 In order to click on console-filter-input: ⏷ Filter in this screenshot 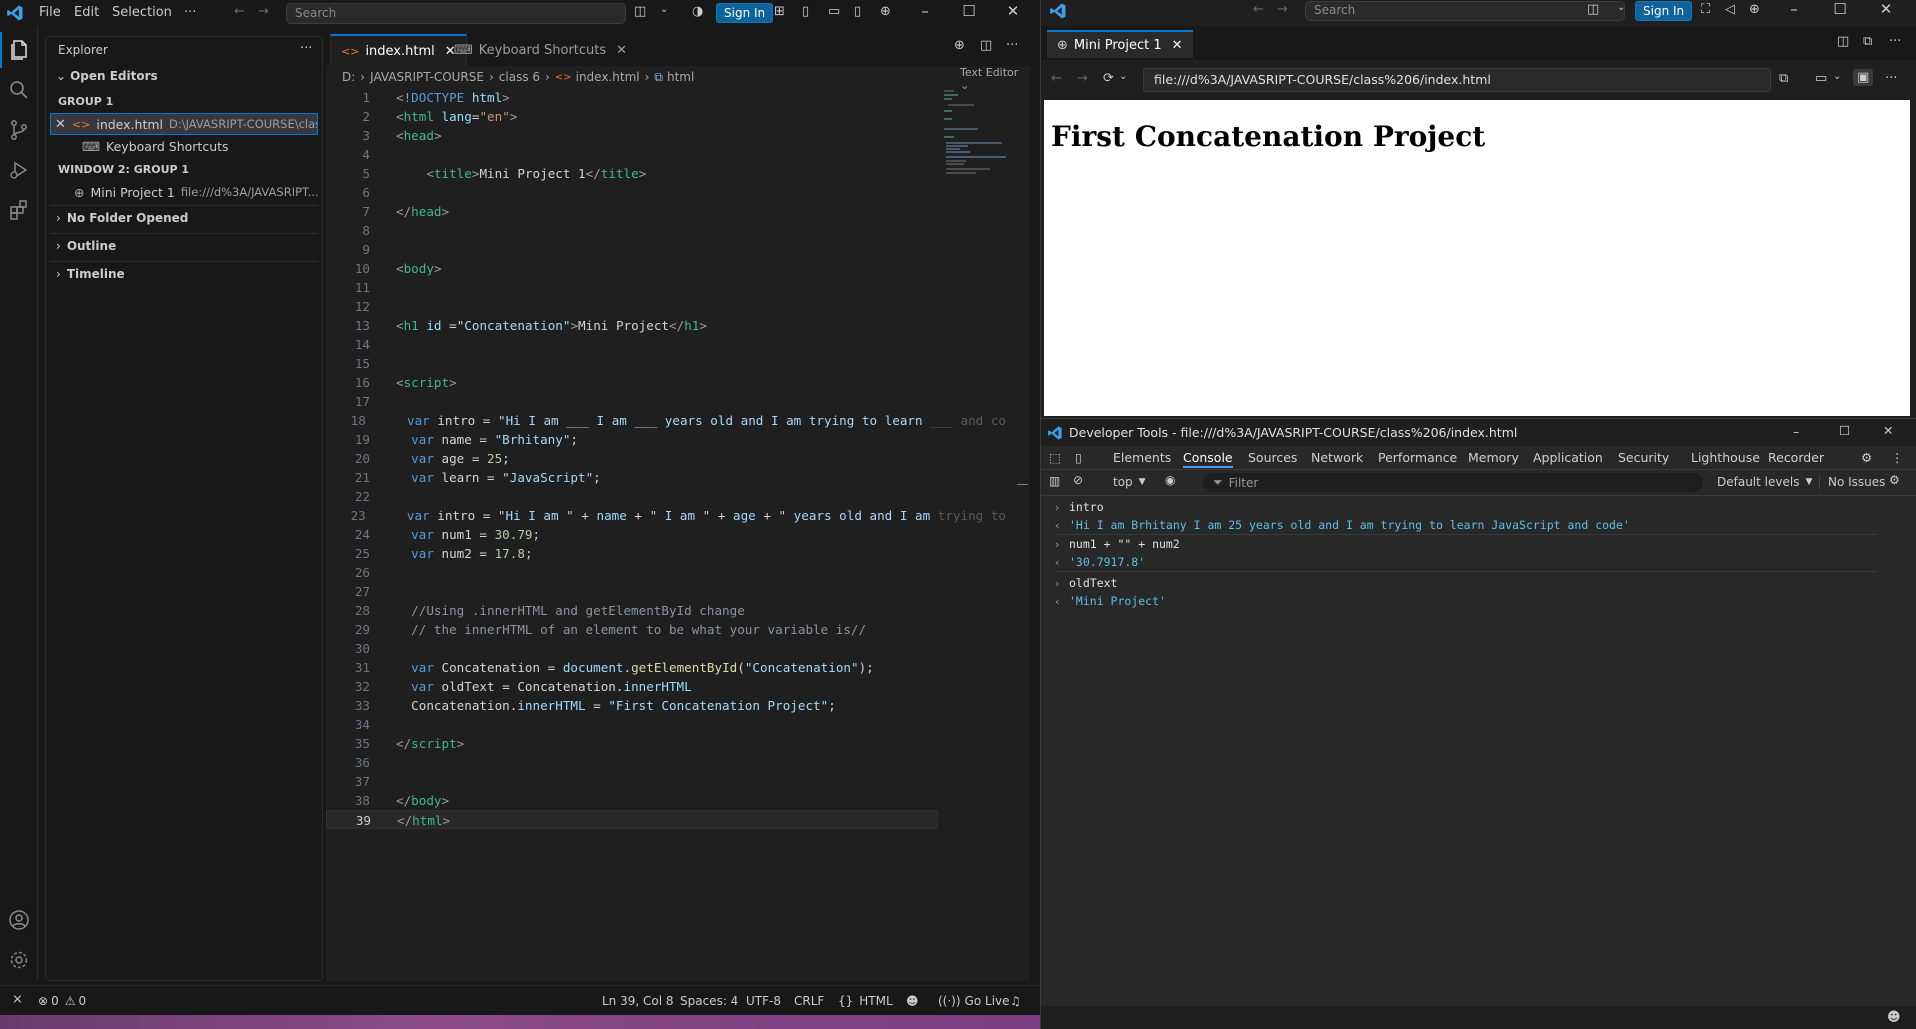, I will do `click(1453, 482)`.